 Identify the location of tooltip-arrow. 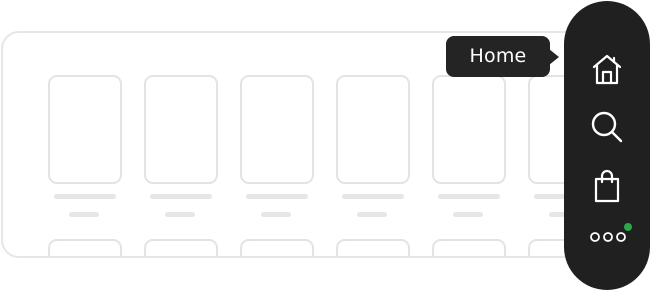
(554, 57).